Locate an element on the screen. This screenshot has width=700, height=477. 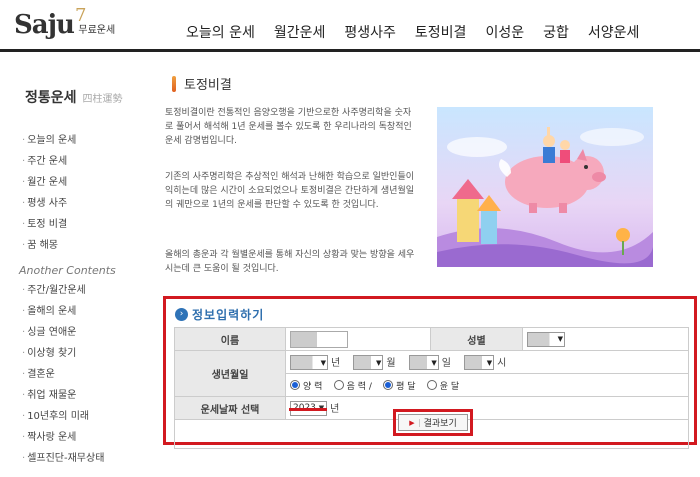
nav-item-today: 오늘의 운세 is located at coordinates (220, 32).